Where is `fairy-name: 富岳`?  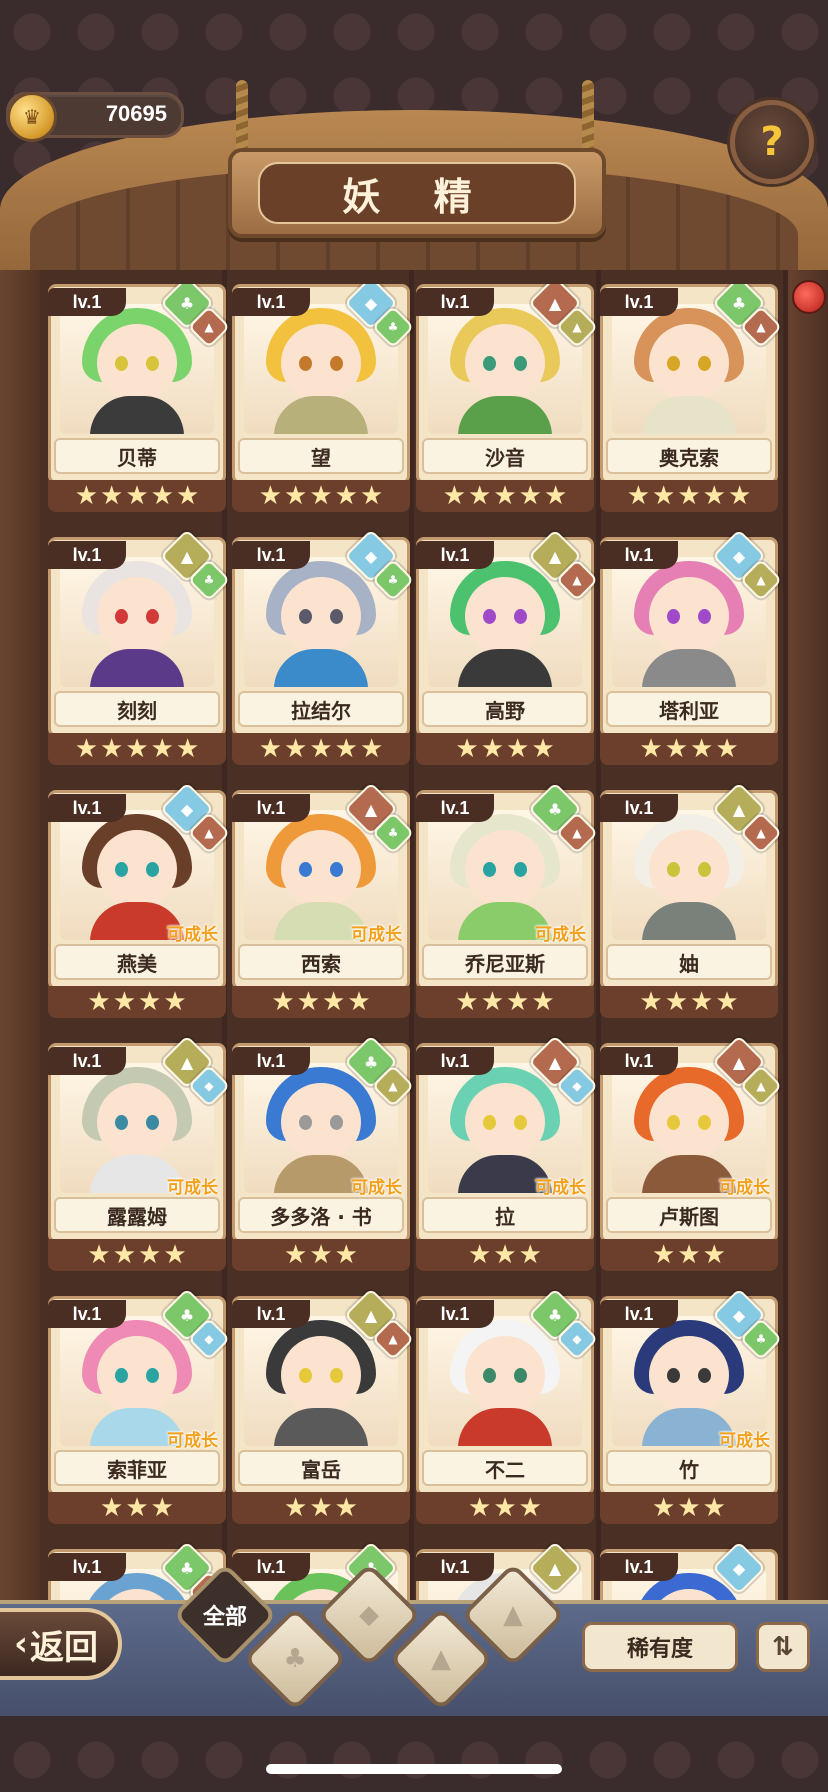 fairy-name: 富岳 is located at coordinates (321, 1468).